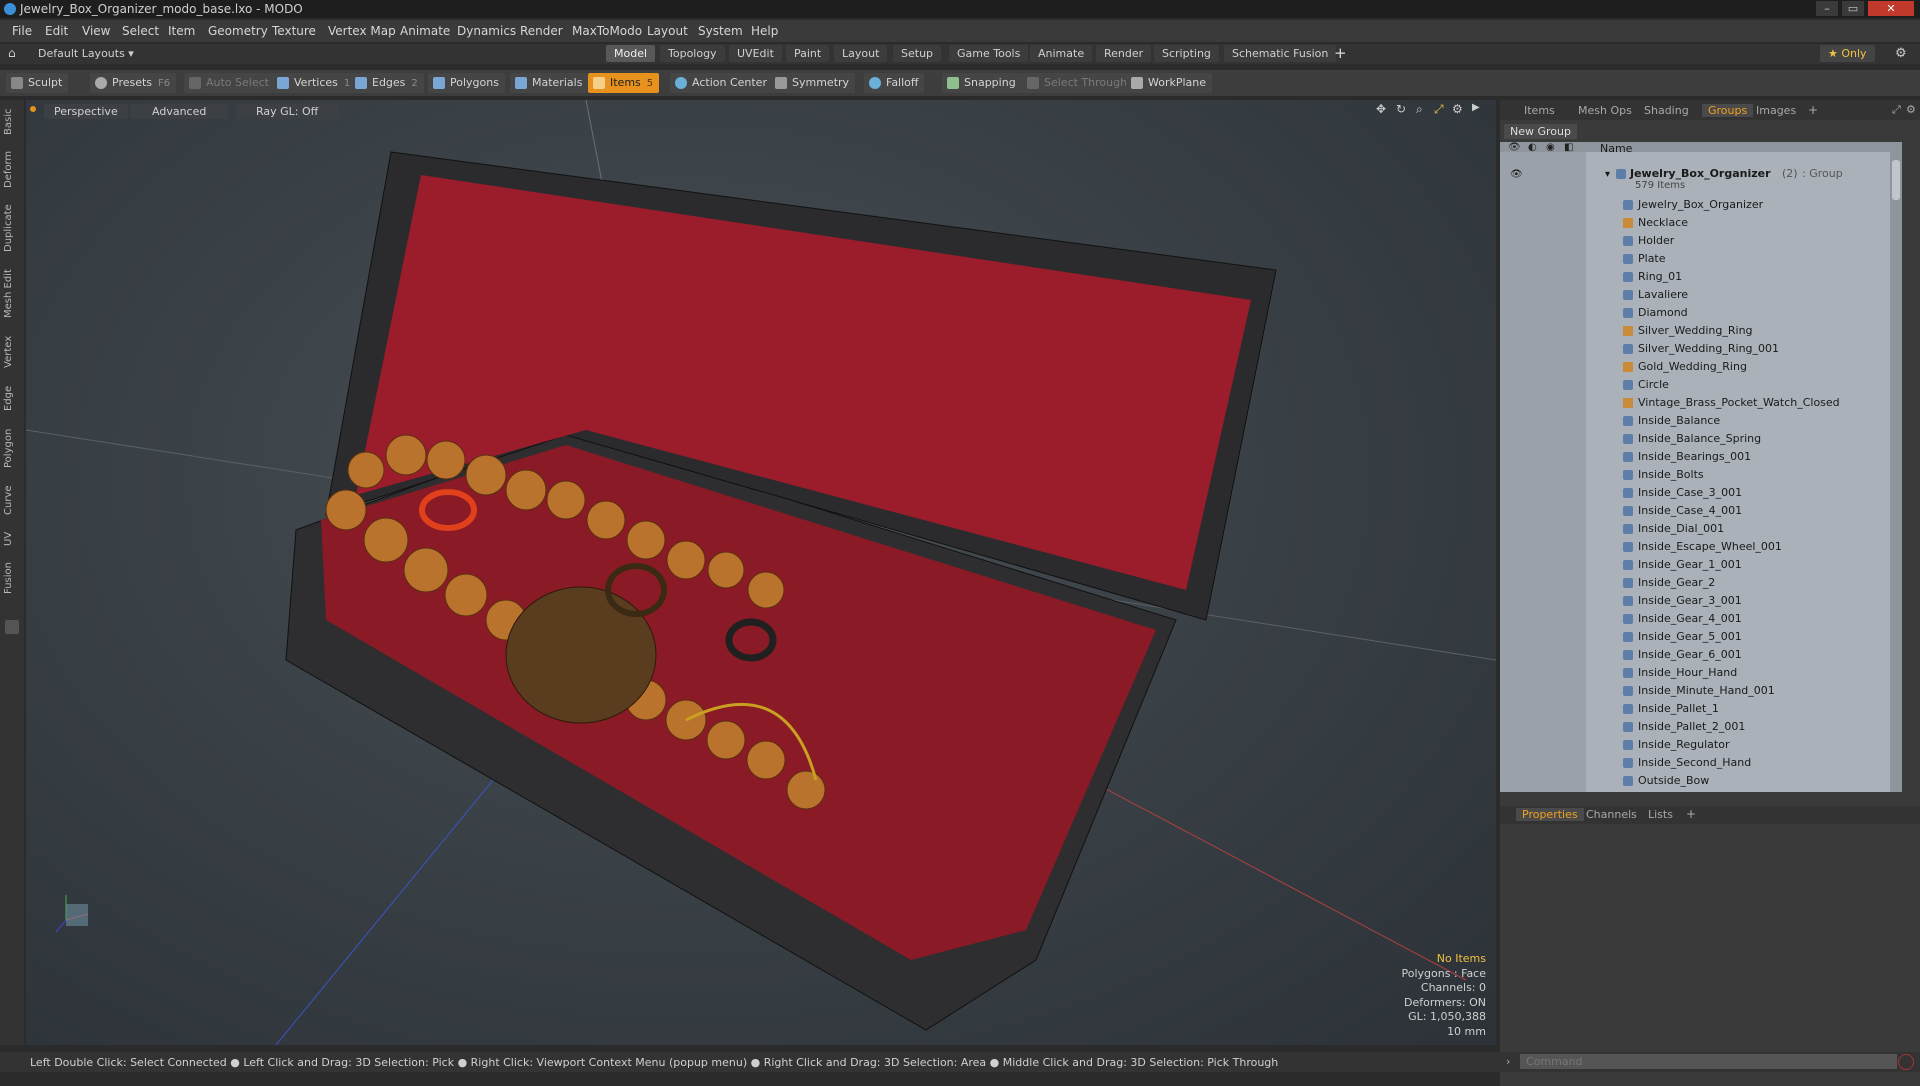 This screenshot has height=1086, width=1920. I want to click on command-record-icon, so click(1906, 1062).